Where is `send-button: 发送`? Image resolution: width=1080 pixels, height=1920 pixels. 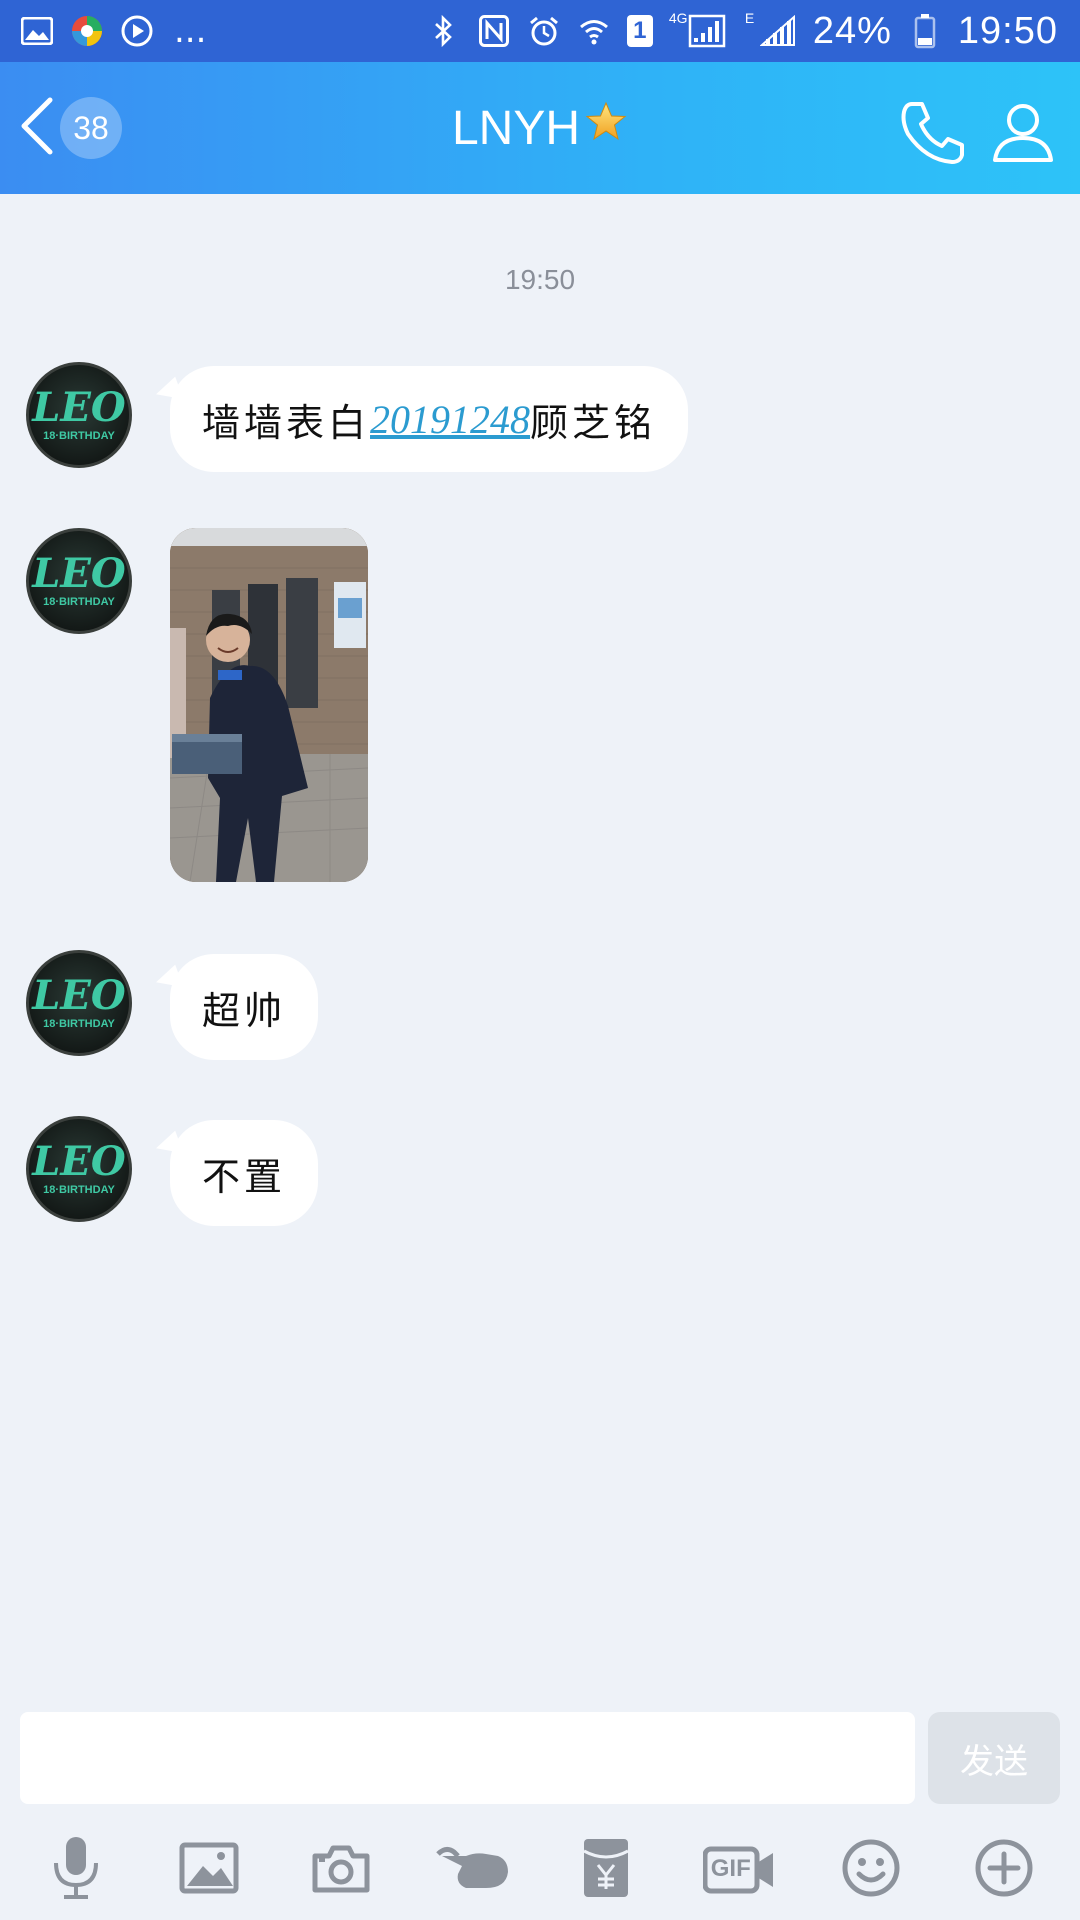 send-button: 发送 is located at coordinates (994, 1758).